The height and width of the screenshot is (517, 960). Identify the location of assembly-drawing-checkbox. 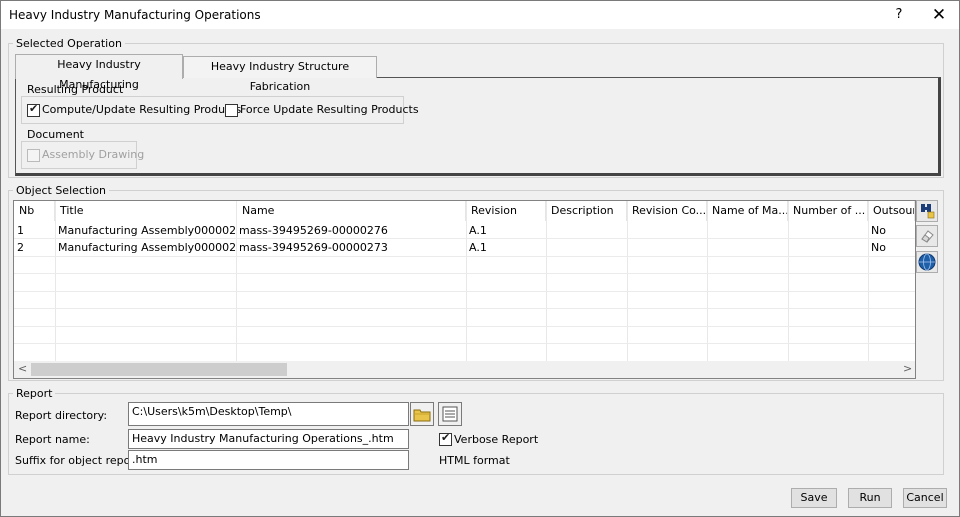
(33, 155).